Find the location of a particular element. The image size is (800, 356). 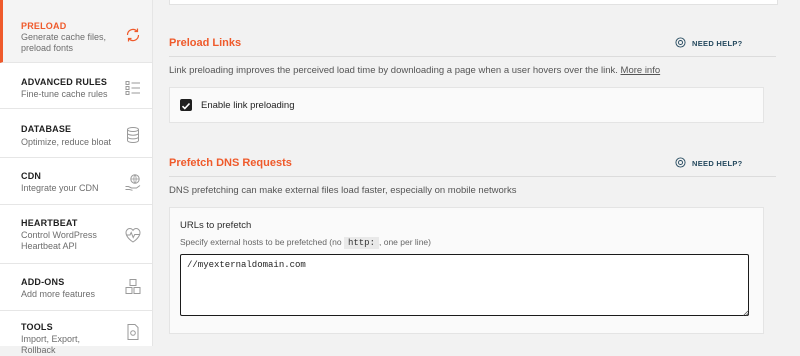

cdn-hand-icon is located at coordinates (133, 182).